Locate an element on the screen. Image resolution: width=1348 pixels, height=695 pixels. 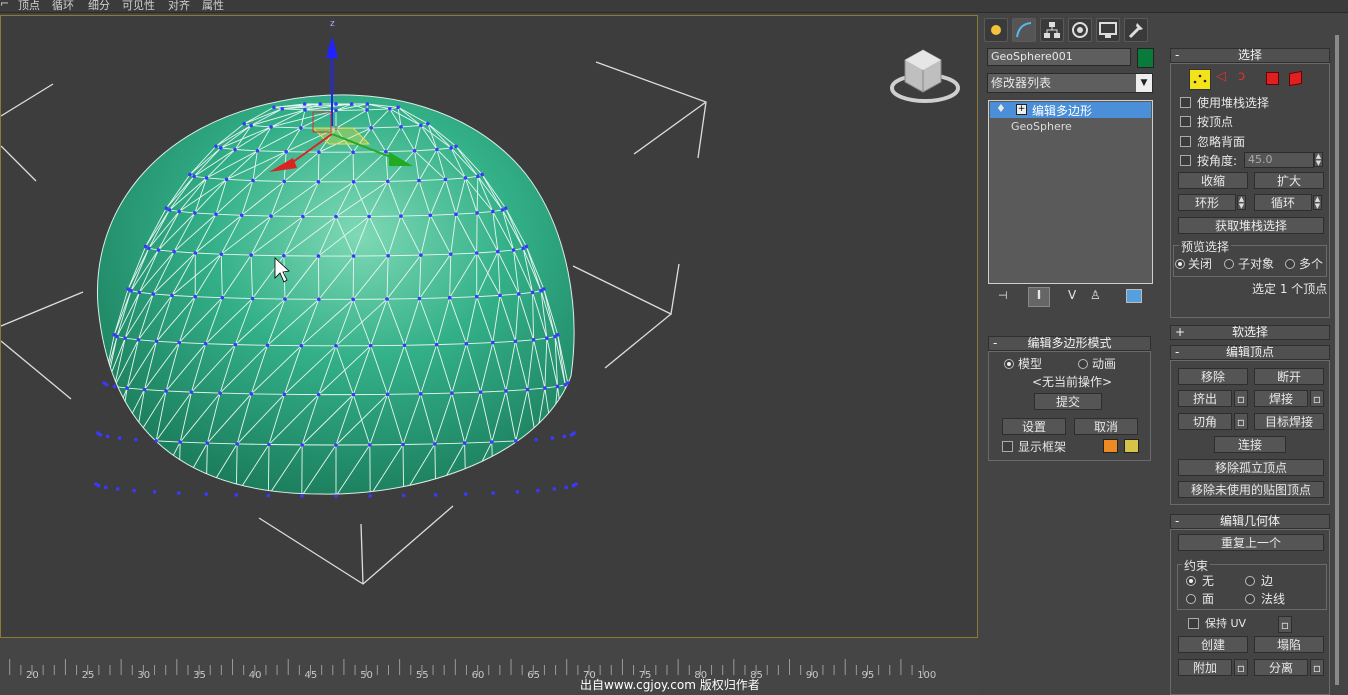
weld-button: 焊接 is located at coordinates (1281, 398).